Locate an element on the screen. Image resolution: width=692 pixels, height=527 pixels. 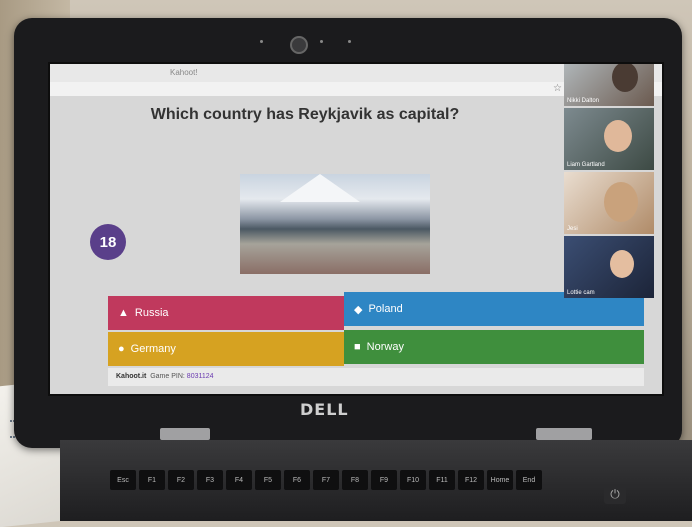
diamond-icon: ◆ is located at coordinates (358, 309).